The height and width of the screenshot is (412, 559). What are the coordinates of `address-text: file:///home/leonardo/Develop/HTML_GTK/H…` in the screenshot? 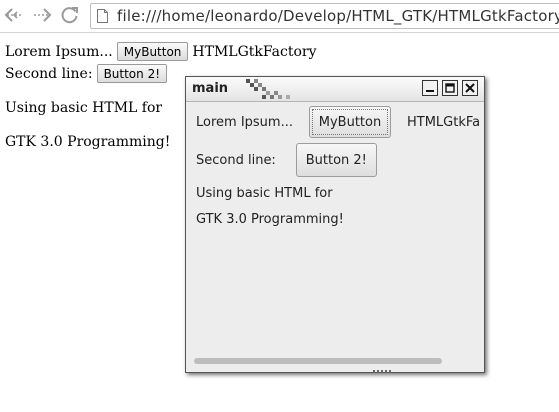 It's located at (338, 16).